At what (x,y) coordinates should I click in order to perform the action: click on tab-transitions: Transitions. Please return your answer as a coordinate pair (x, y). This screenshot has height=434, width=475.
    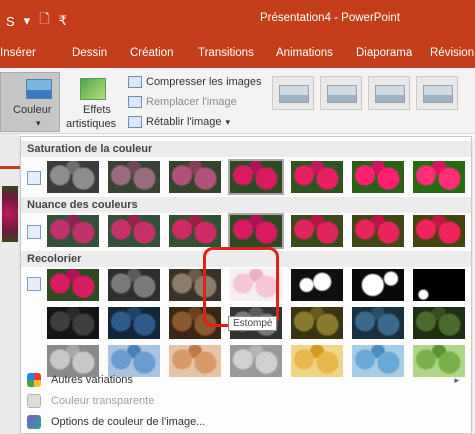
    Looking at the image, I should click on (226, 53).